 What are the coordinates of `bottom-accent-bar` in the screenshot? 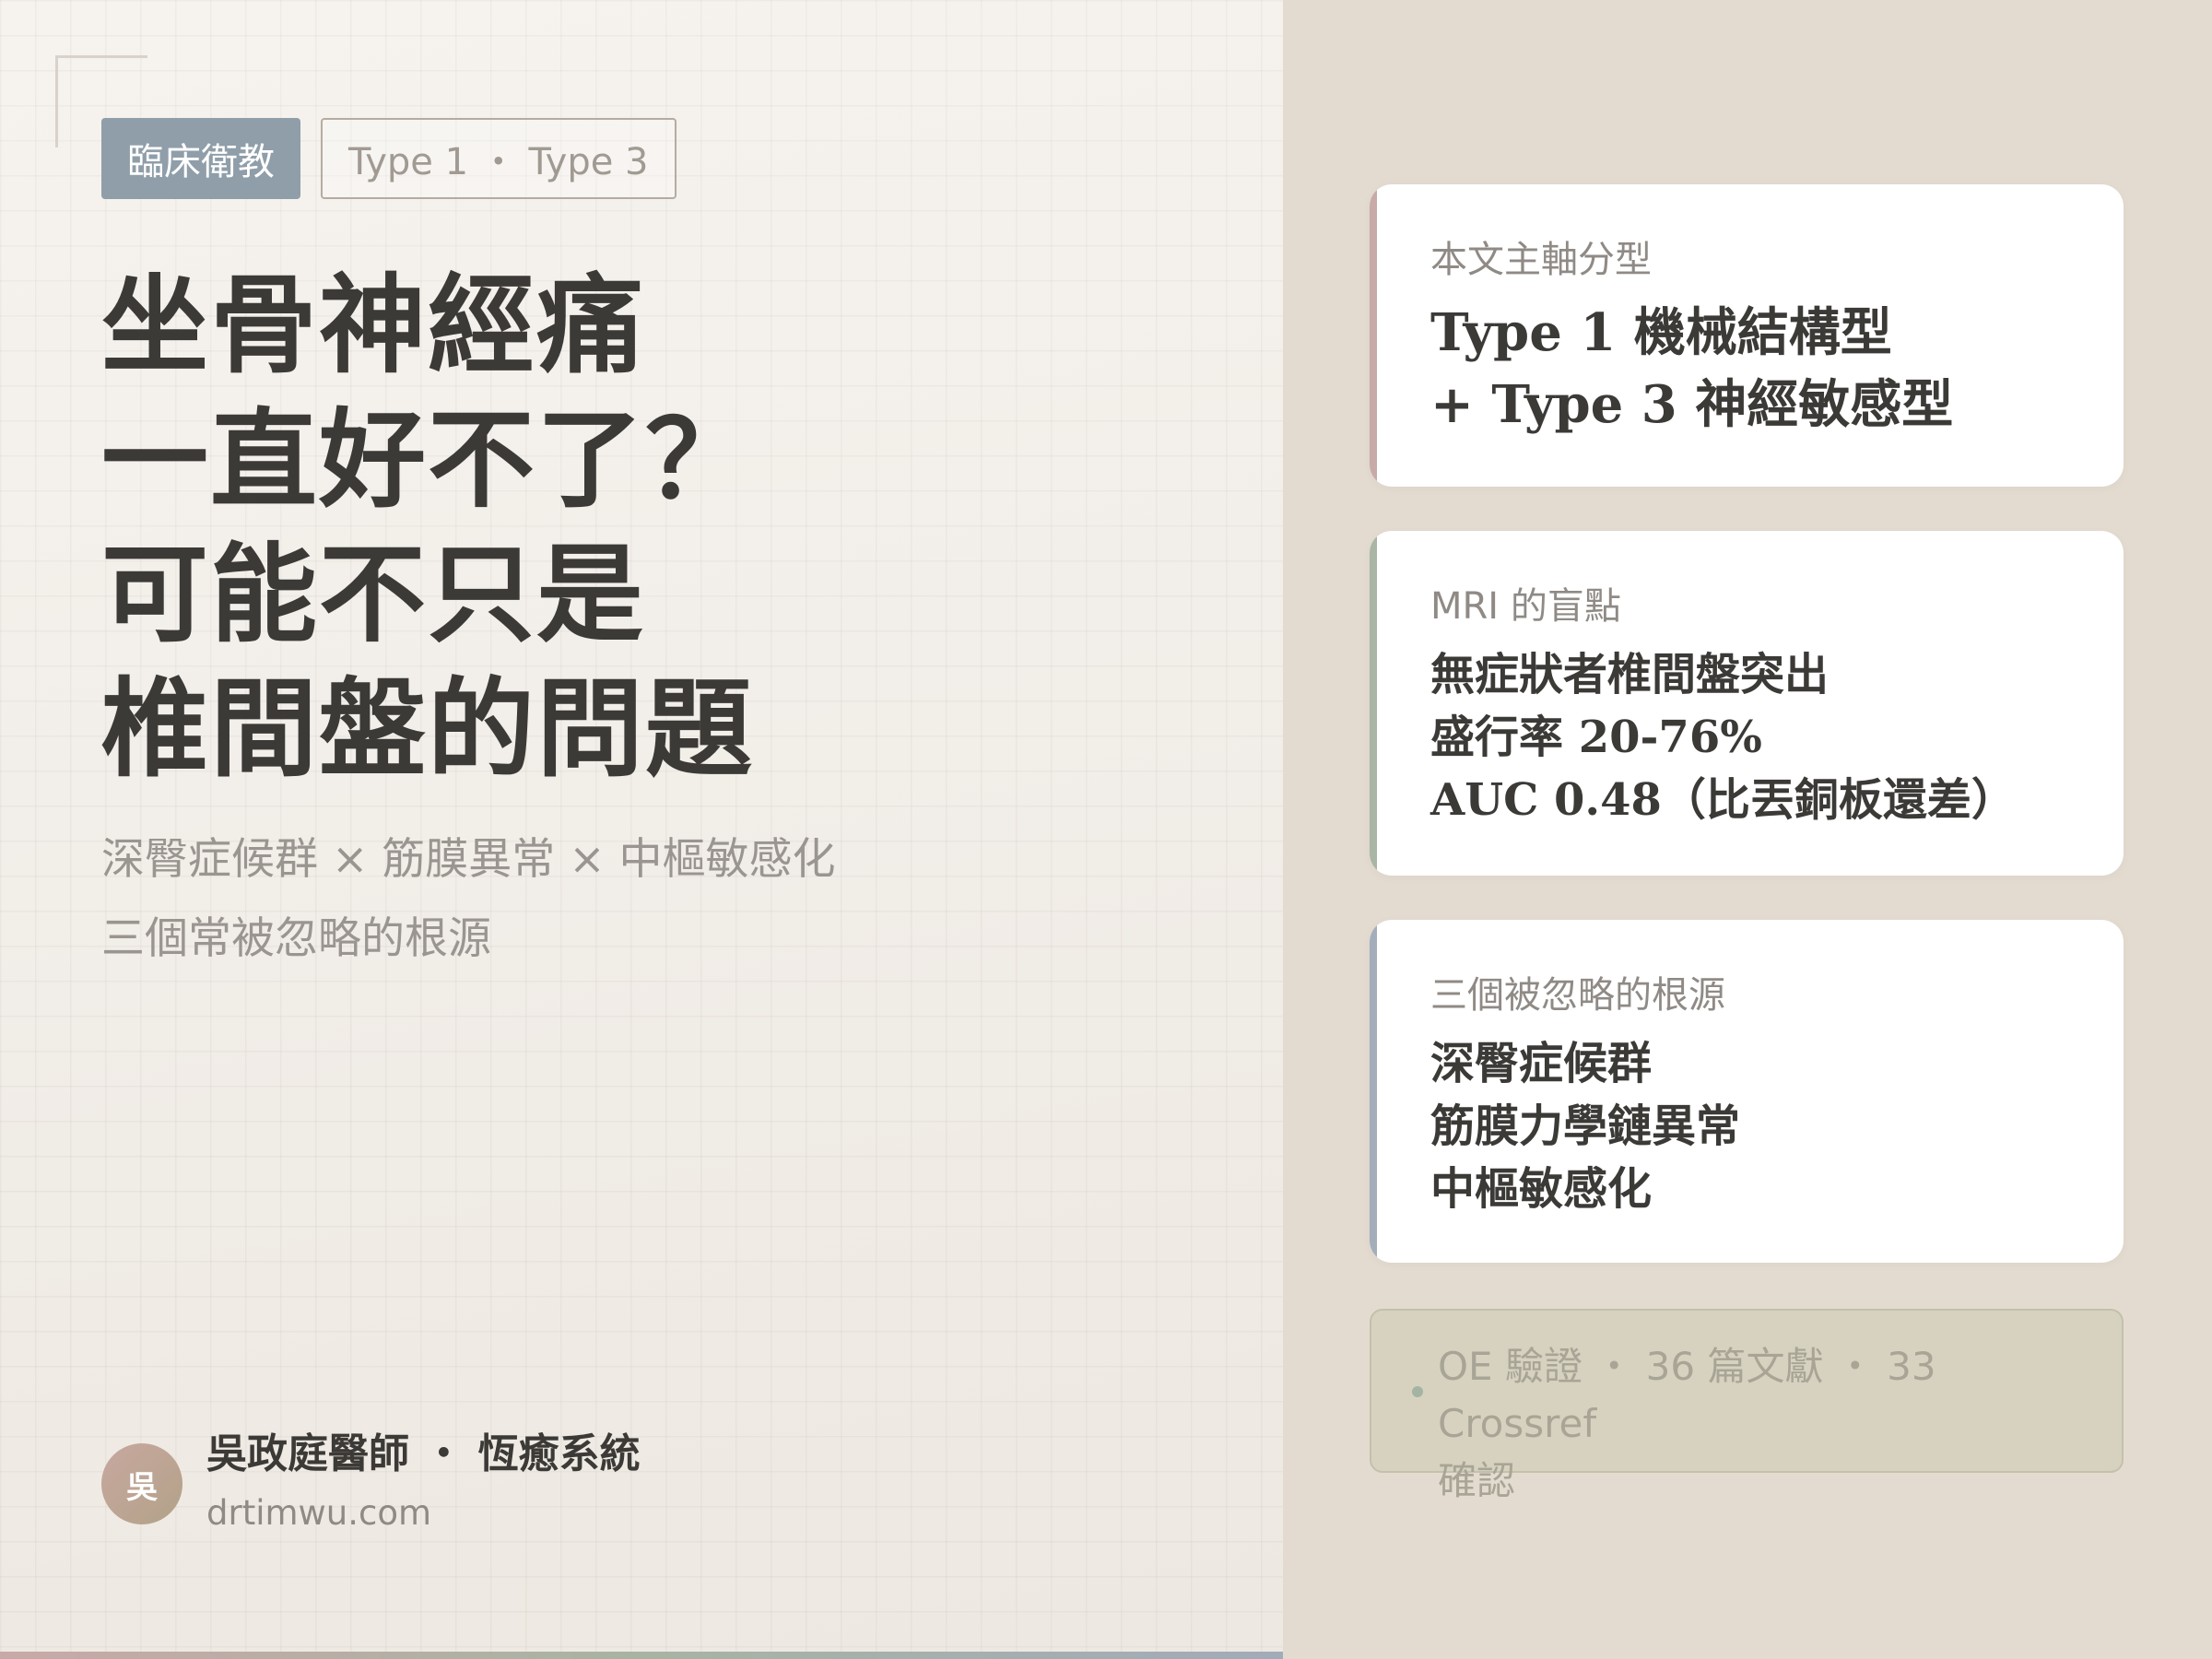 It's located at (641, 1655).